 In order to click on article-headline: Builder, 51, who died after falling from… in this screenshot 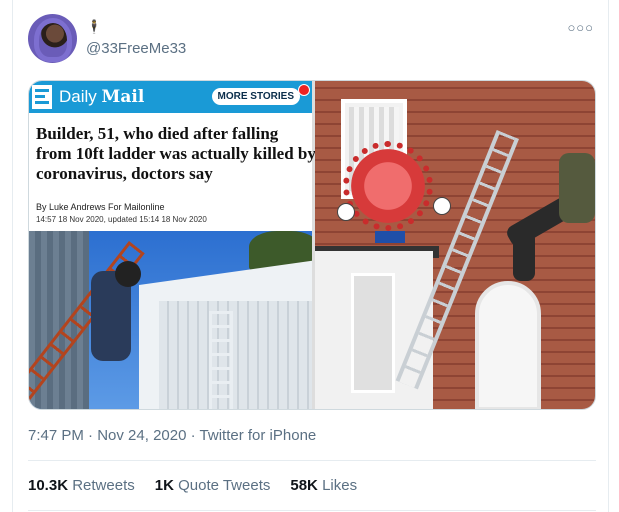, I will do `click(176, 153)`.